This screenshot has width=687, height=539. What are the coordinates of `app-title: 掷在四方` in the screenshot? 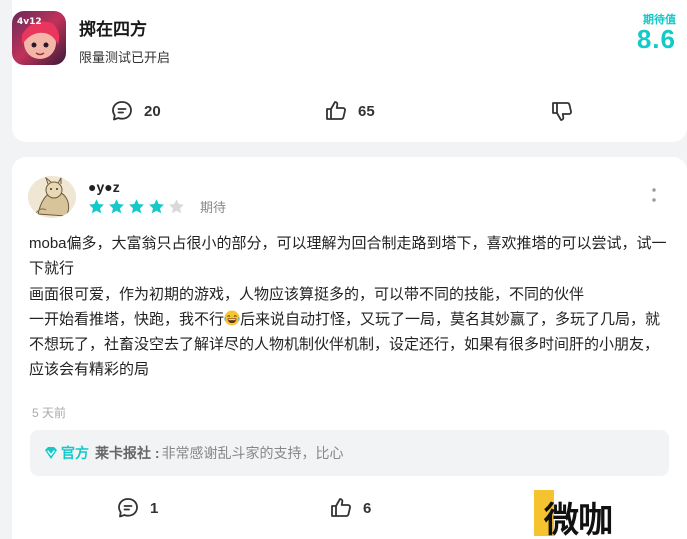 It's located at (113, 27).